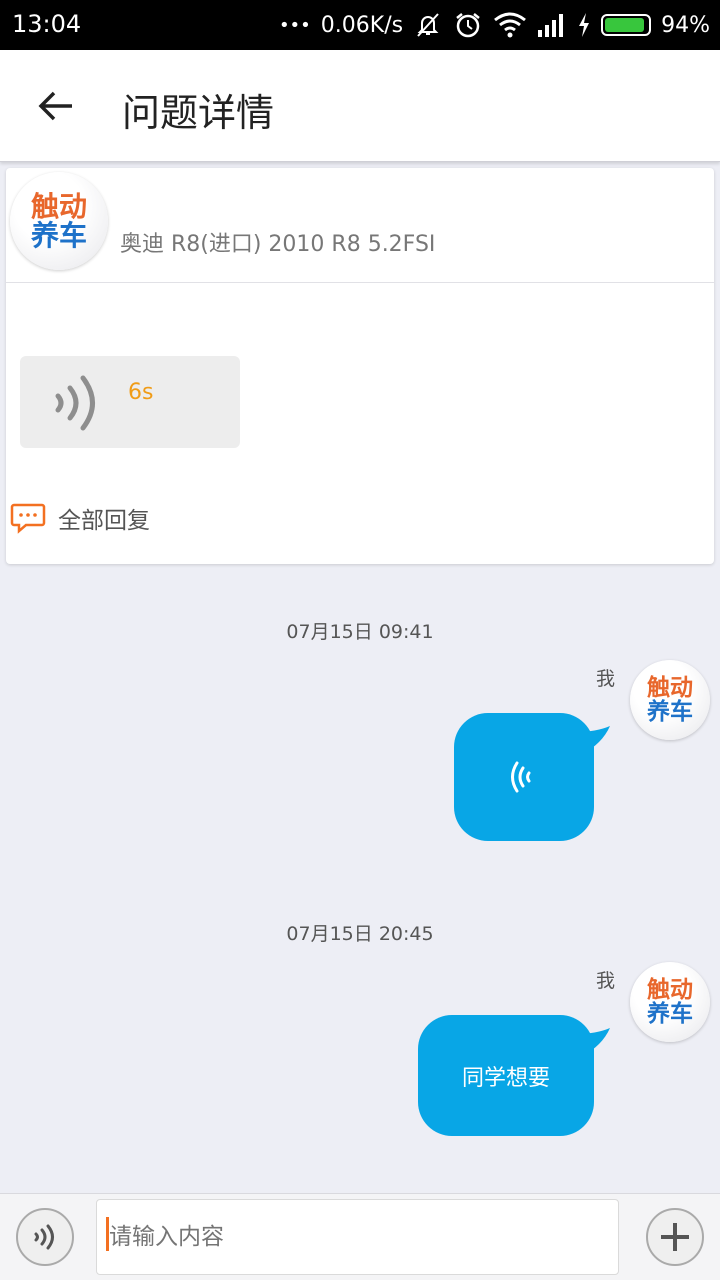 The width and height of the screenshot is (720, 1280). I want to click on battery-text: 94%, so click(685, 25).